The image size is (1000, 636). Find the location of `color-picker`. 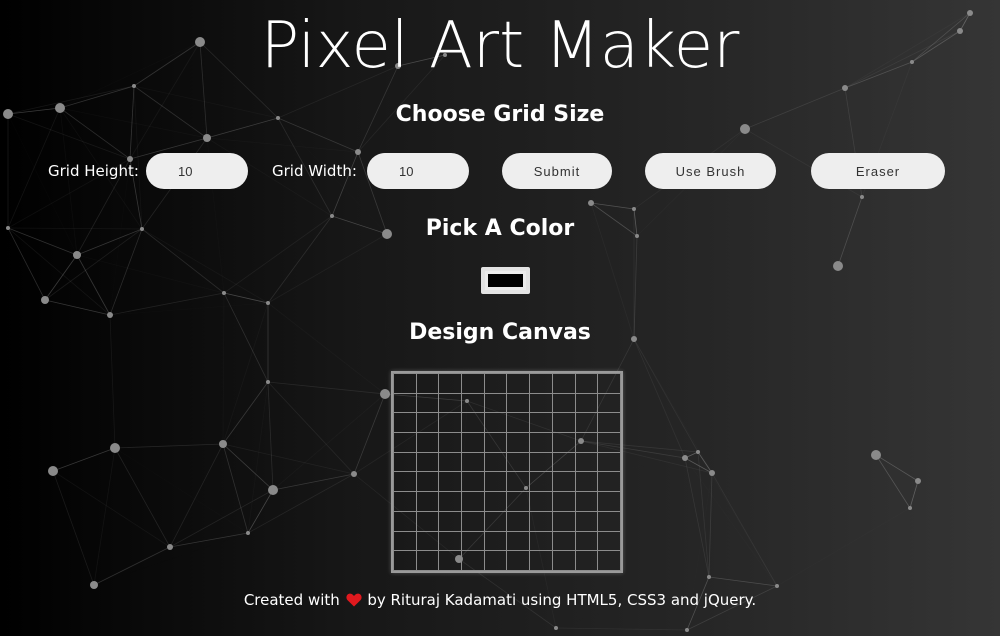

color-picker is located at coordinates (505, 280).